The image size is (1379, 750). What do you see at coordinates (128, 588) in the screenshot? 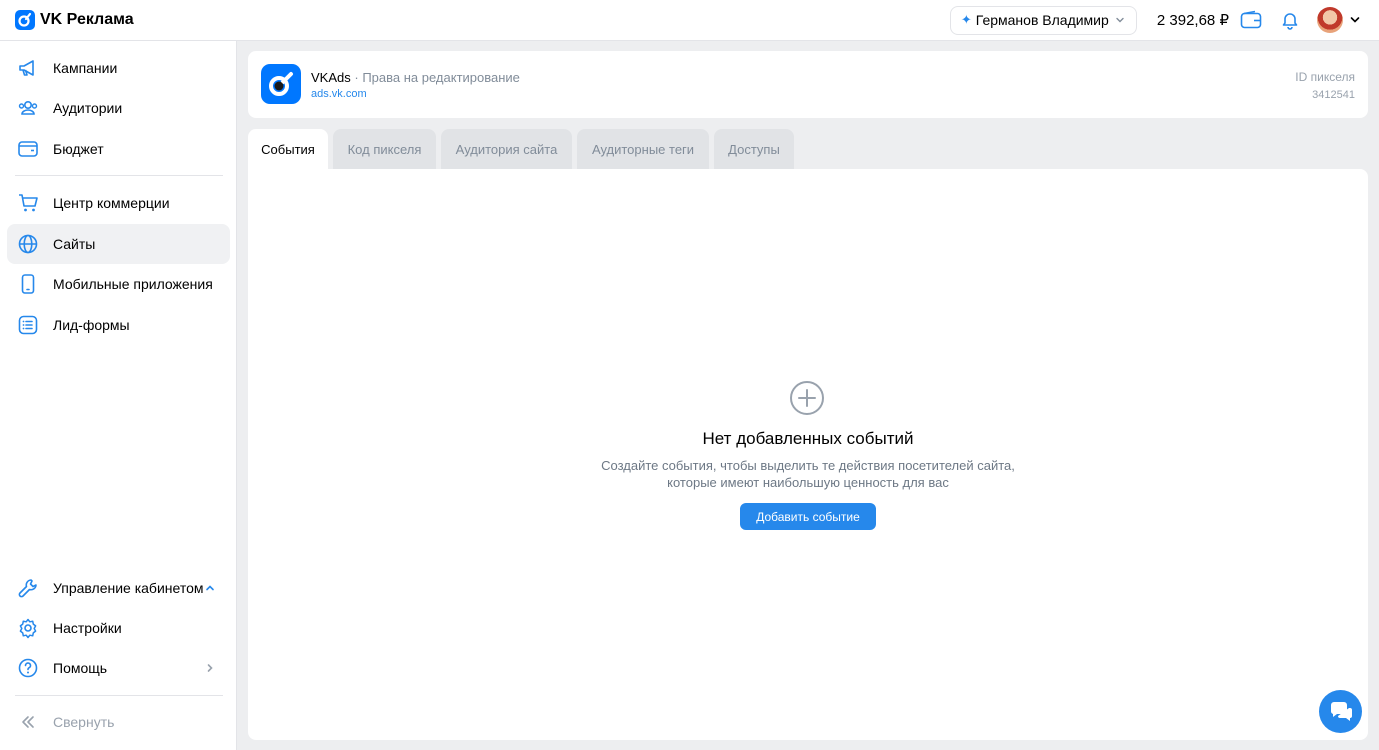
I see `sidebar-item-label: Управление кабинетом` at bounding box center [128, 588].